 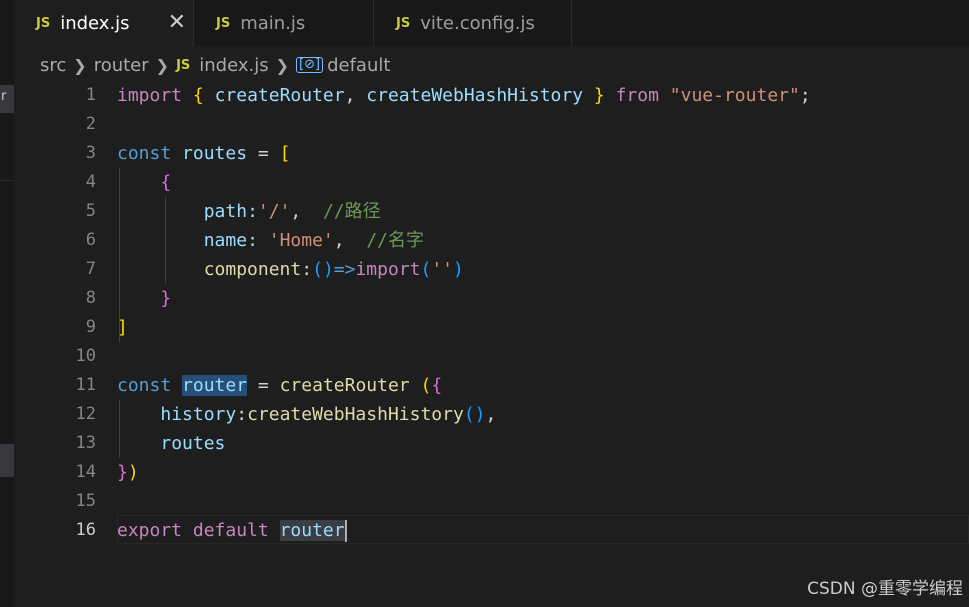 I want to click on breadcrumb-router: router, so click(x=121, y=65).